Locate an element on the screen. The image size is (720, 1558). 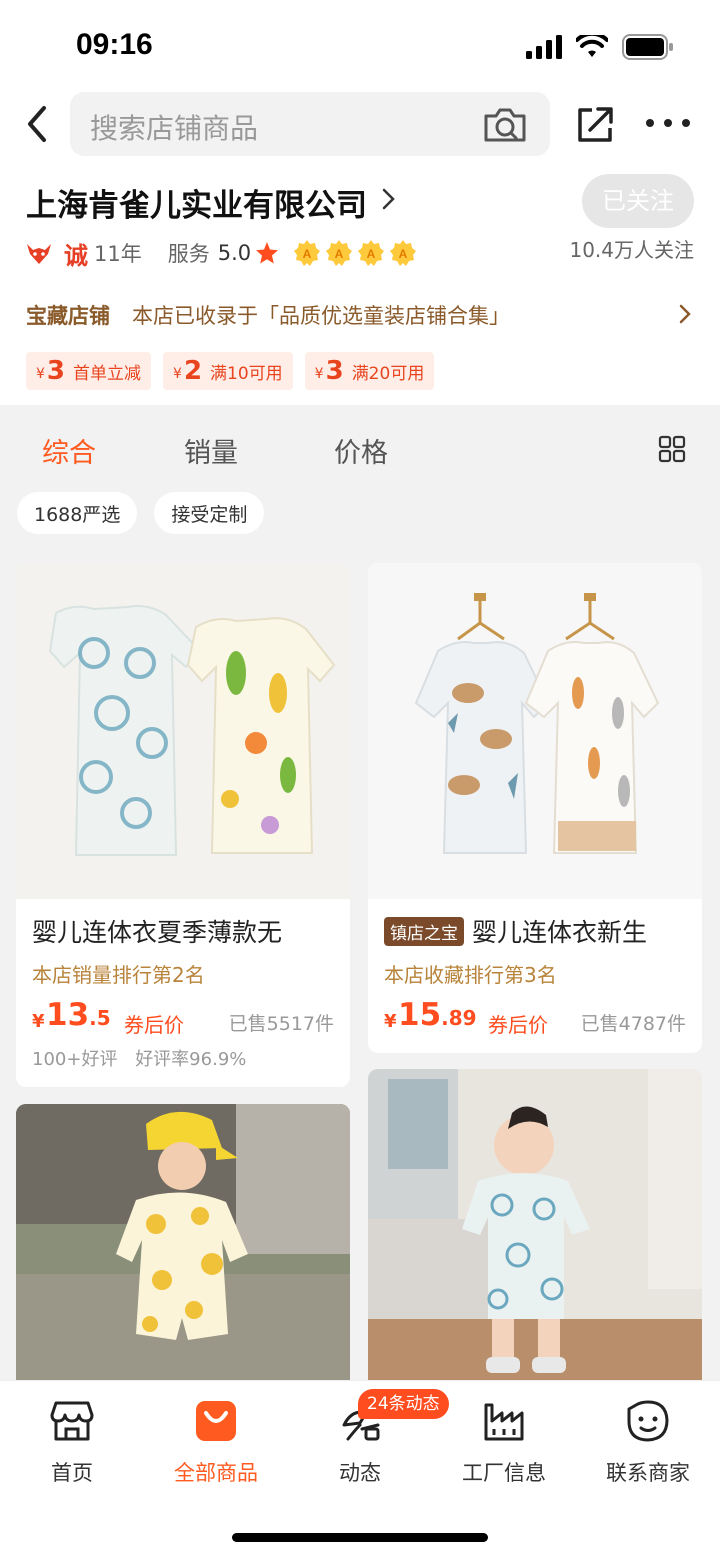
status-time: 09:16 is located at coordinates (114, 44).